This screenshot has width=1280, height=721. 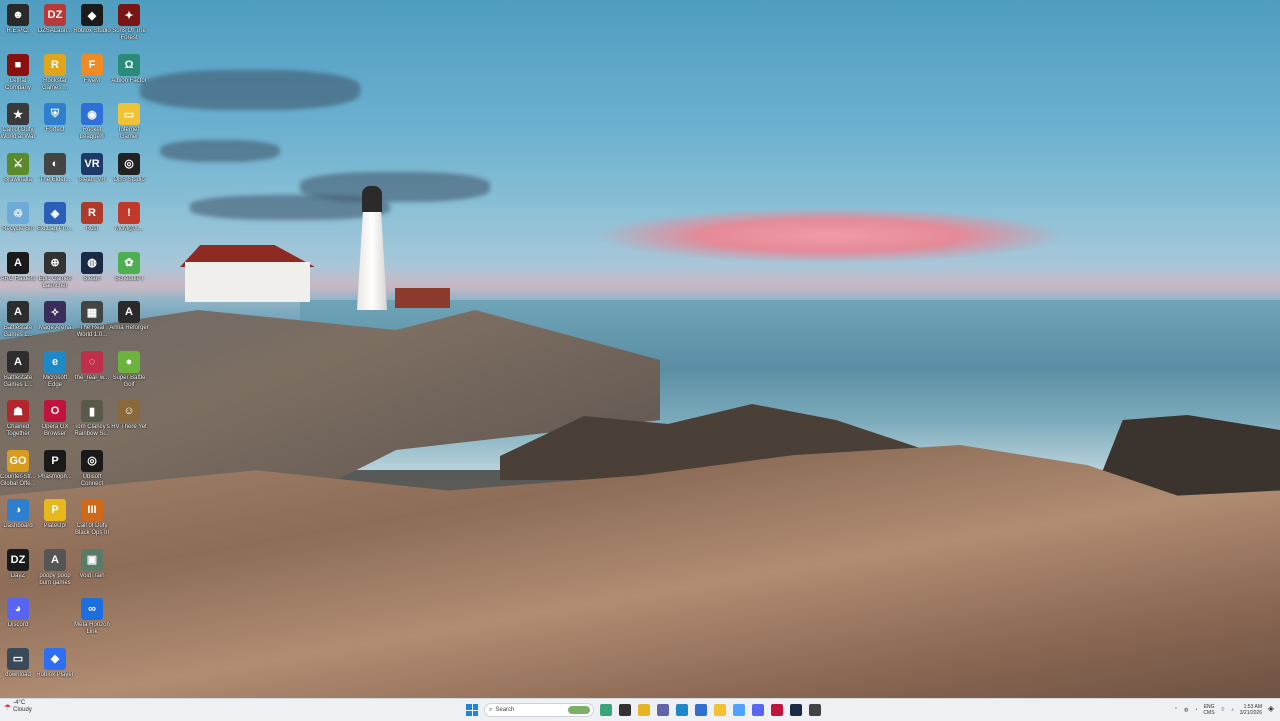 I want to click on notification-bell-icon: ◈, so click(x=1271, y=708).